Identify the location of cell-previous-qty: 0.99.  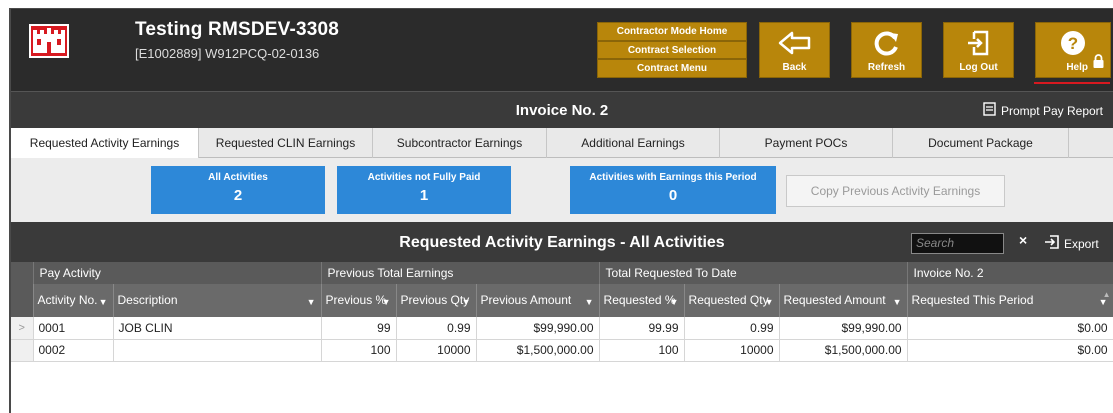
(436, 328).